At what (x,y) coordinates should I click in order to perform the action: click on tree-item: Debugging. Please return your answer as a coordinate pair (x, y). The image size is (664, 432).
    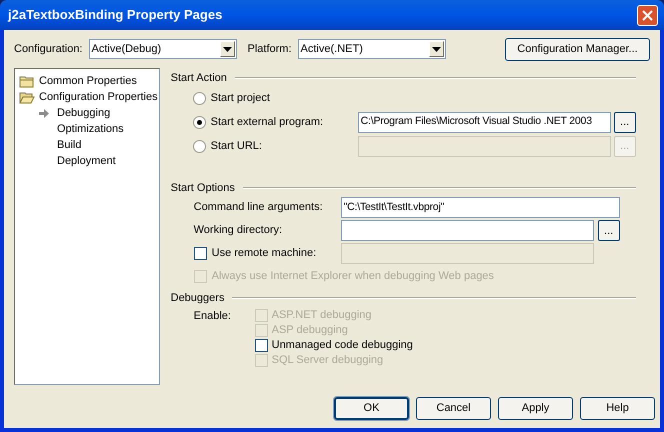
    Looking at the image, I should click on (83, 113).